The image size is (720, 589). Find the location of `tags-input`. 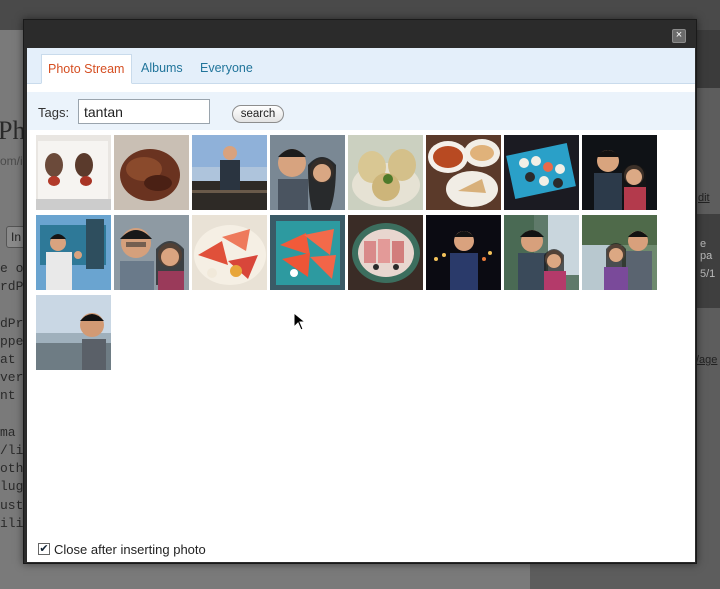

tags-input is located at coordinates (144, 111).